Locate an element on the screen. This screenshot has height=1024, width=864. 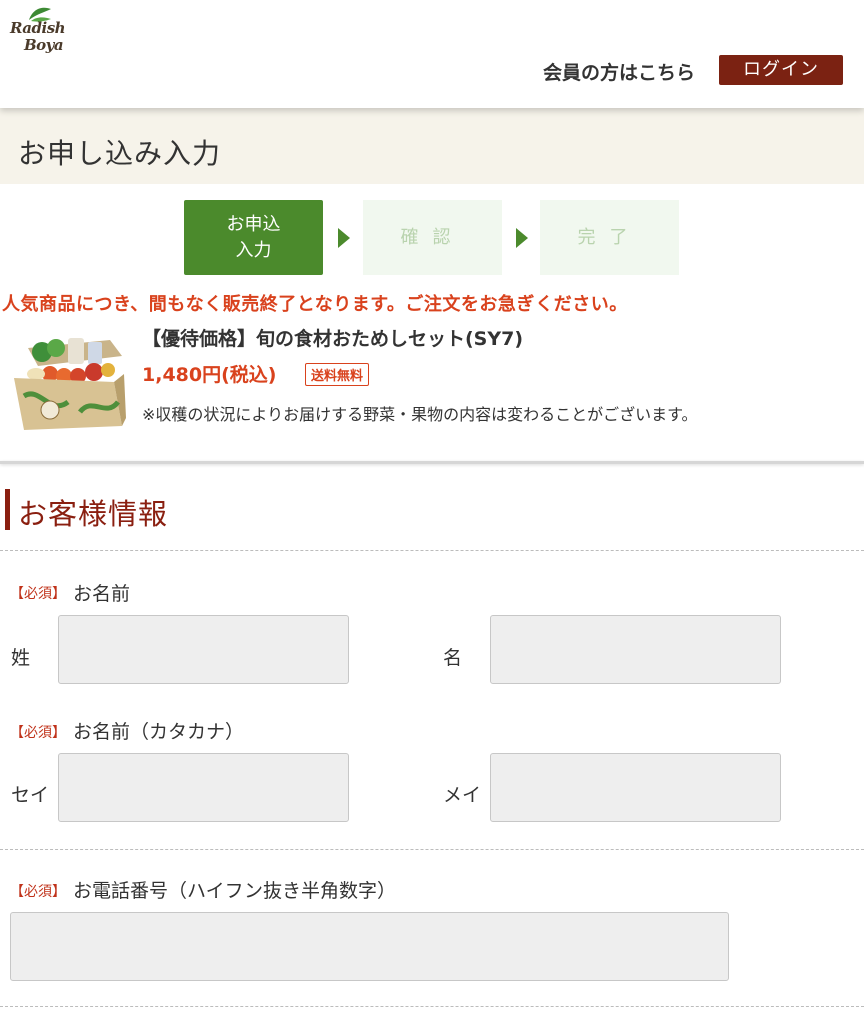
page-title: お申し込み入力 is located at coordinates (120, 153).